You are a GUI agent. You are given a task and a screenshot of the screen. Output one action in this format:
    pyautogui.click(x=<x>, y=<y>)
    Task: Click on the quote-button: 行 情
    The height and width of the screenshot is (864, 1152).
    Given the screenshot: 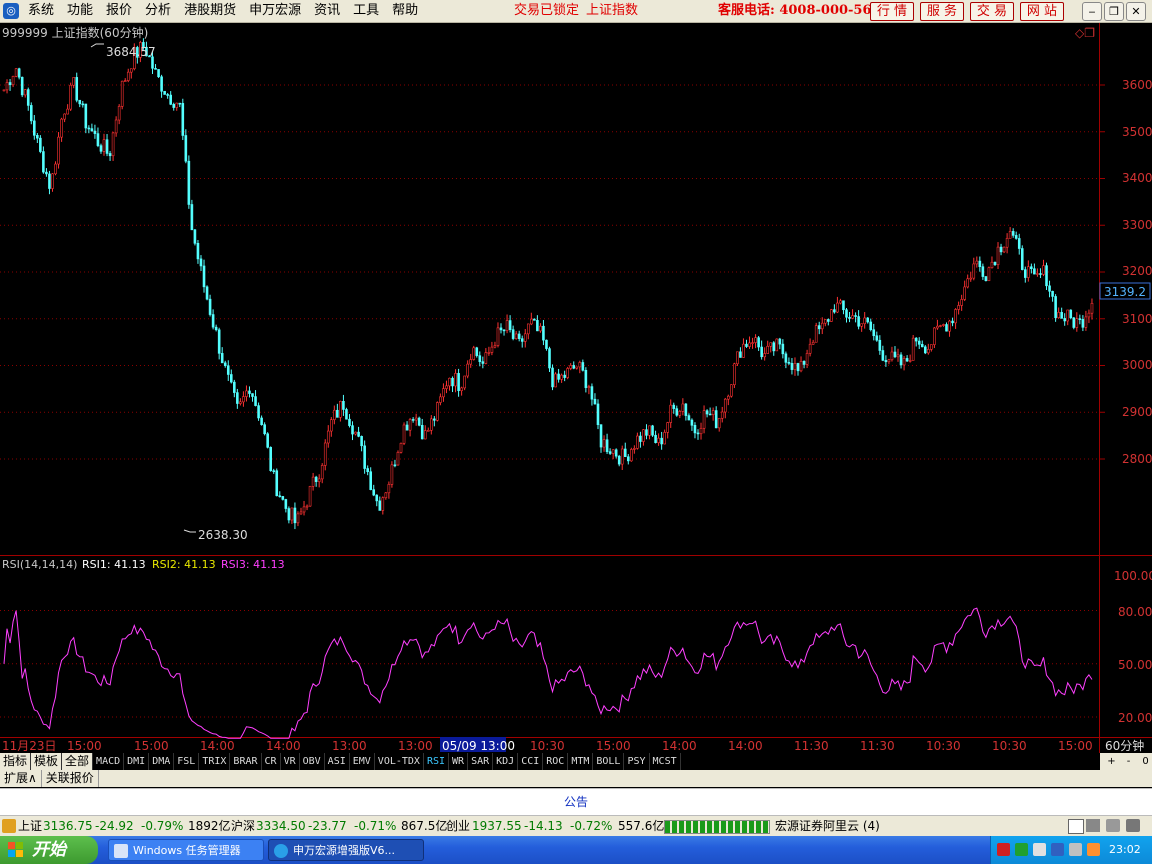 What is the action you would take?
    pyautogui.click(x=892, y=11)
    